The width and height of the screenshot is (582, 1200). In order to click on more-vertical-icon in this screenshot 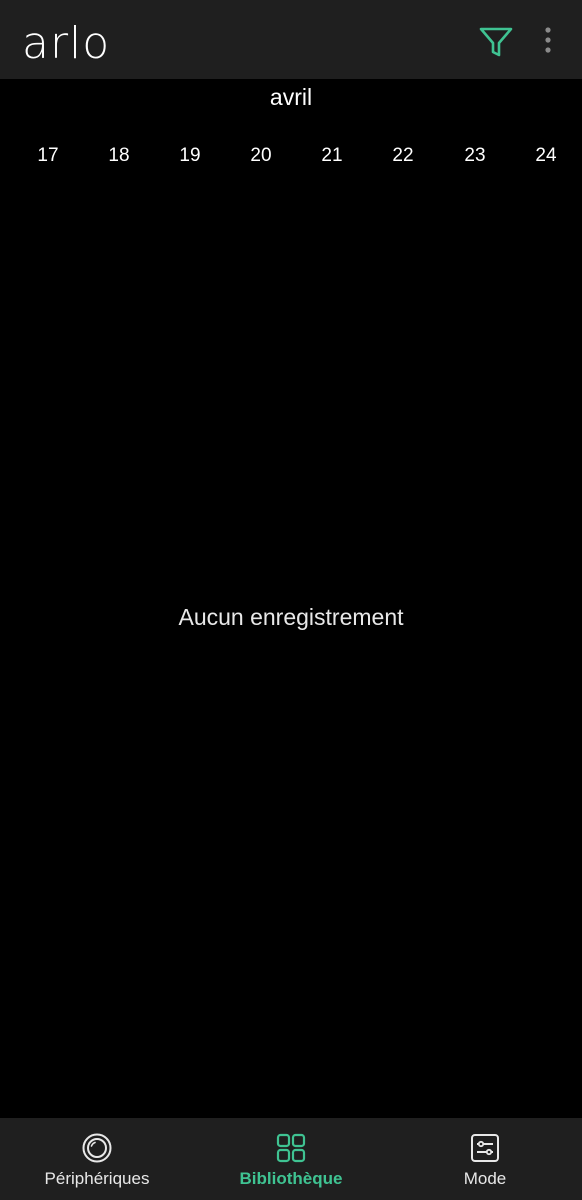, I will do `click(548, 40)`.